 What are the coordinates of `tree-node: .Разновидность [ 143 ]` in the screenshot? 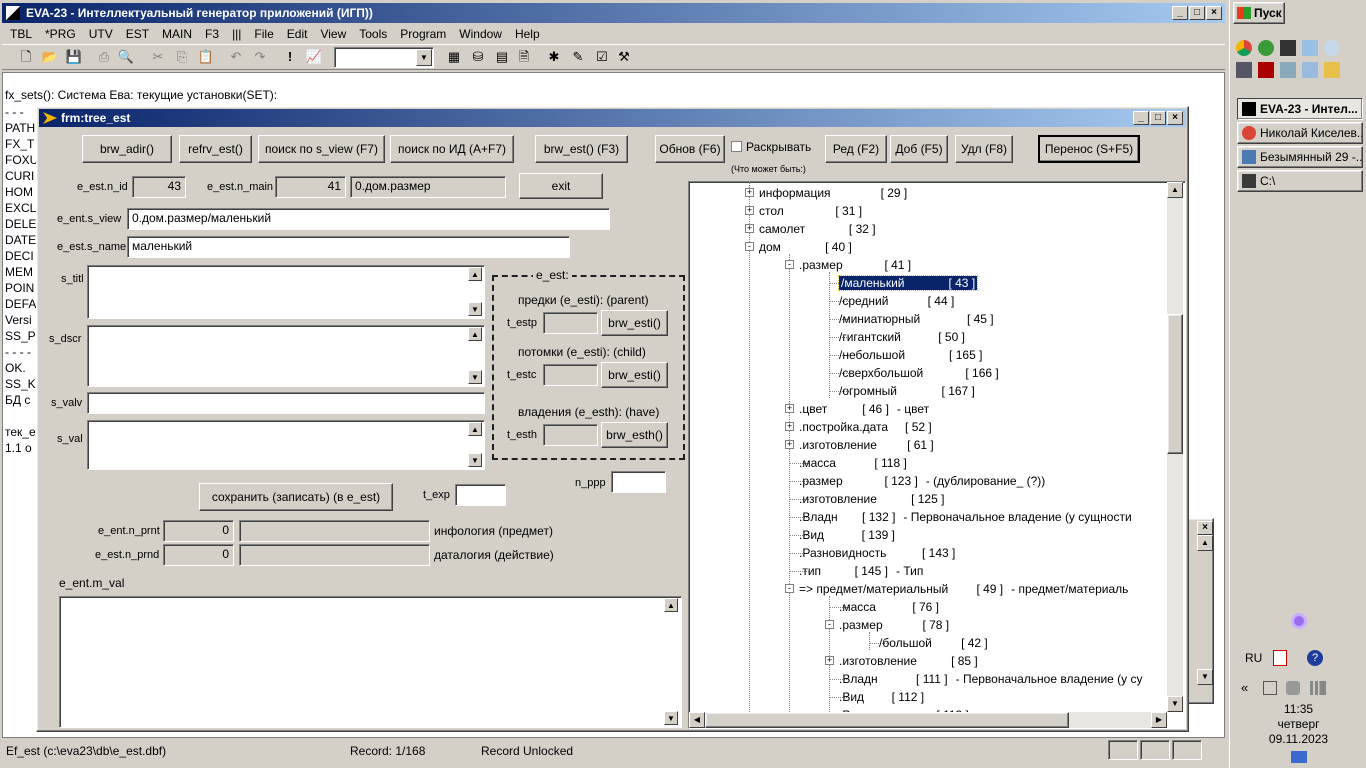 It's located at (877, 553).